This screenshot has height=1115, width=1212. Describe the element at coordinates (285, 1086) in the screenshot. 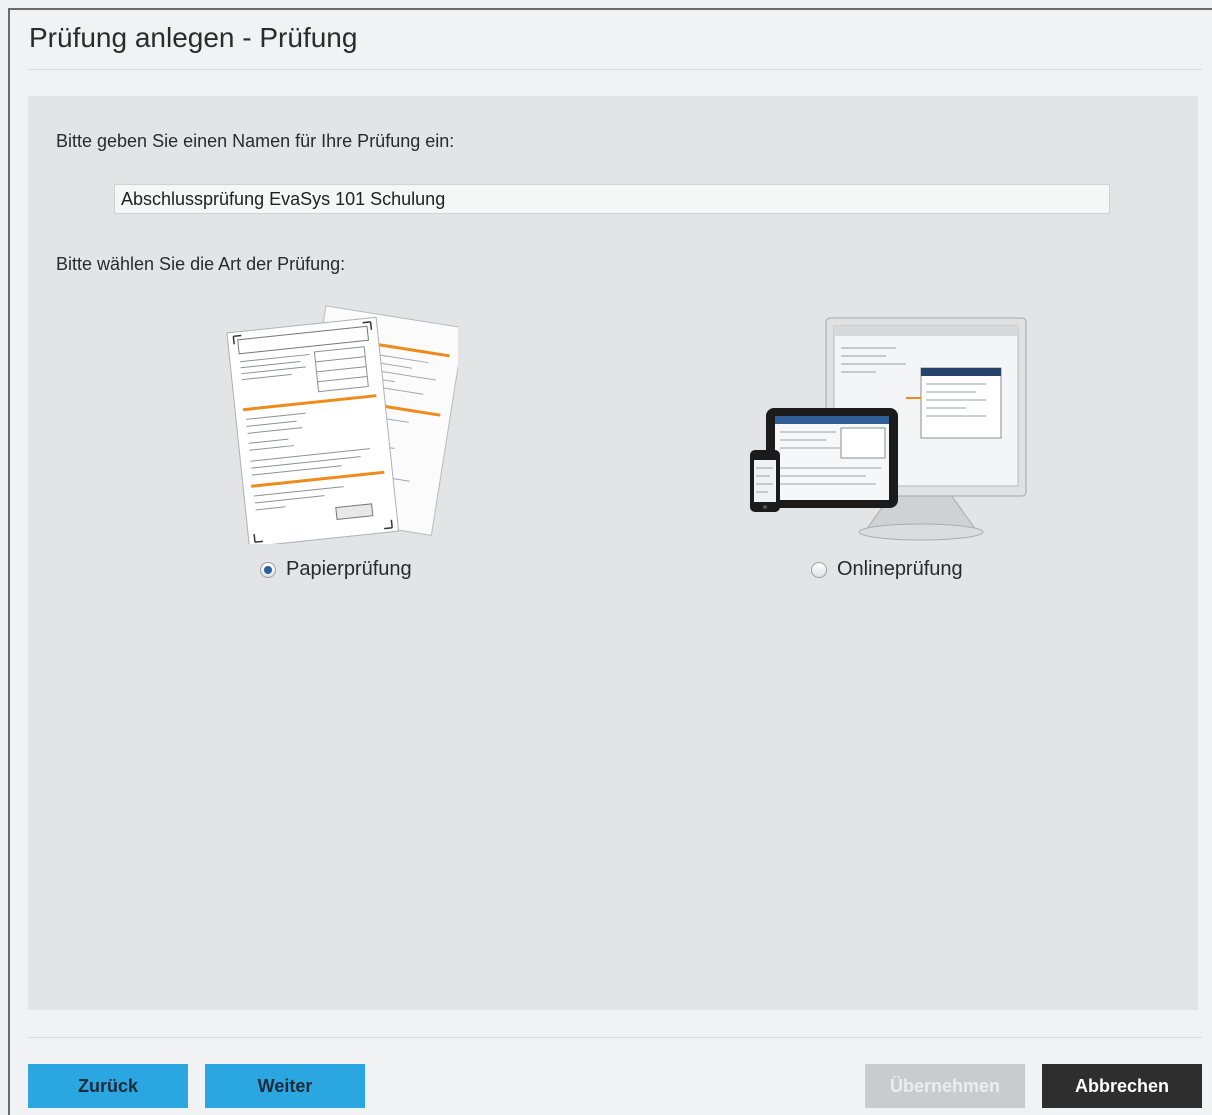

I see `next-button: Weiter` at that location.